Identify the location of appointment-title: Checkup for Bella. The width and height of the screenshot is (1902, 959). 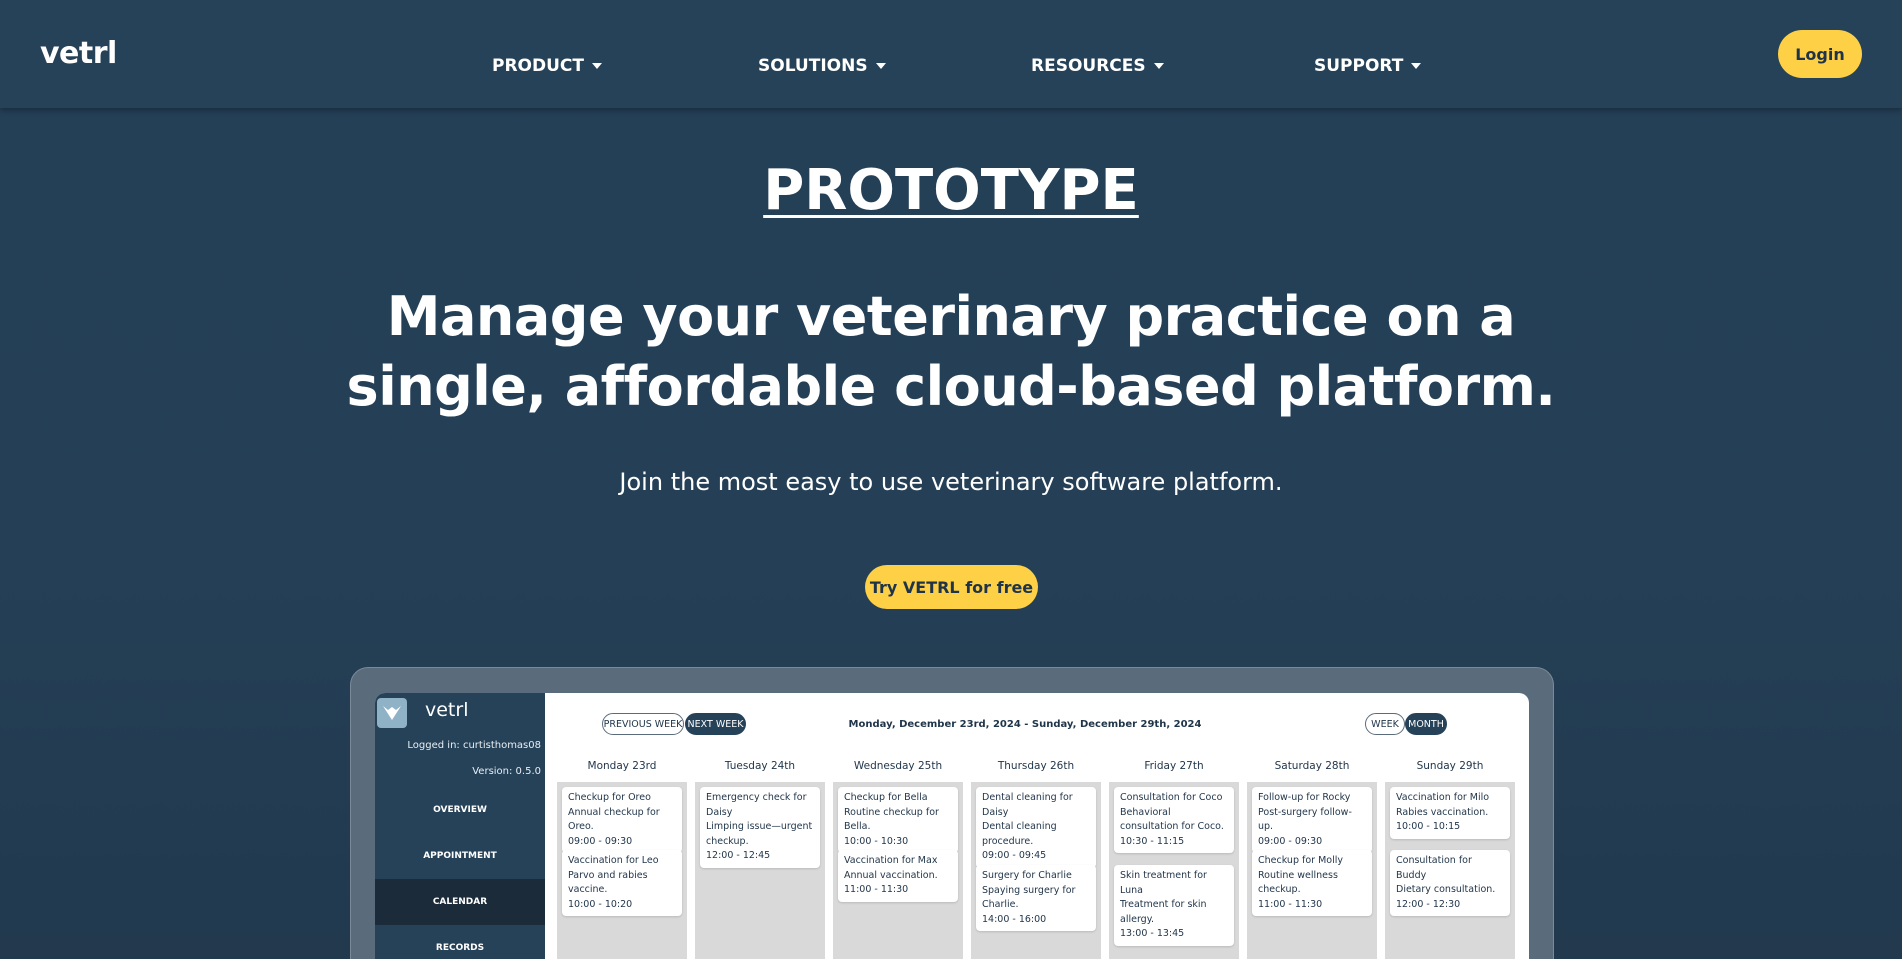
(886, 797).